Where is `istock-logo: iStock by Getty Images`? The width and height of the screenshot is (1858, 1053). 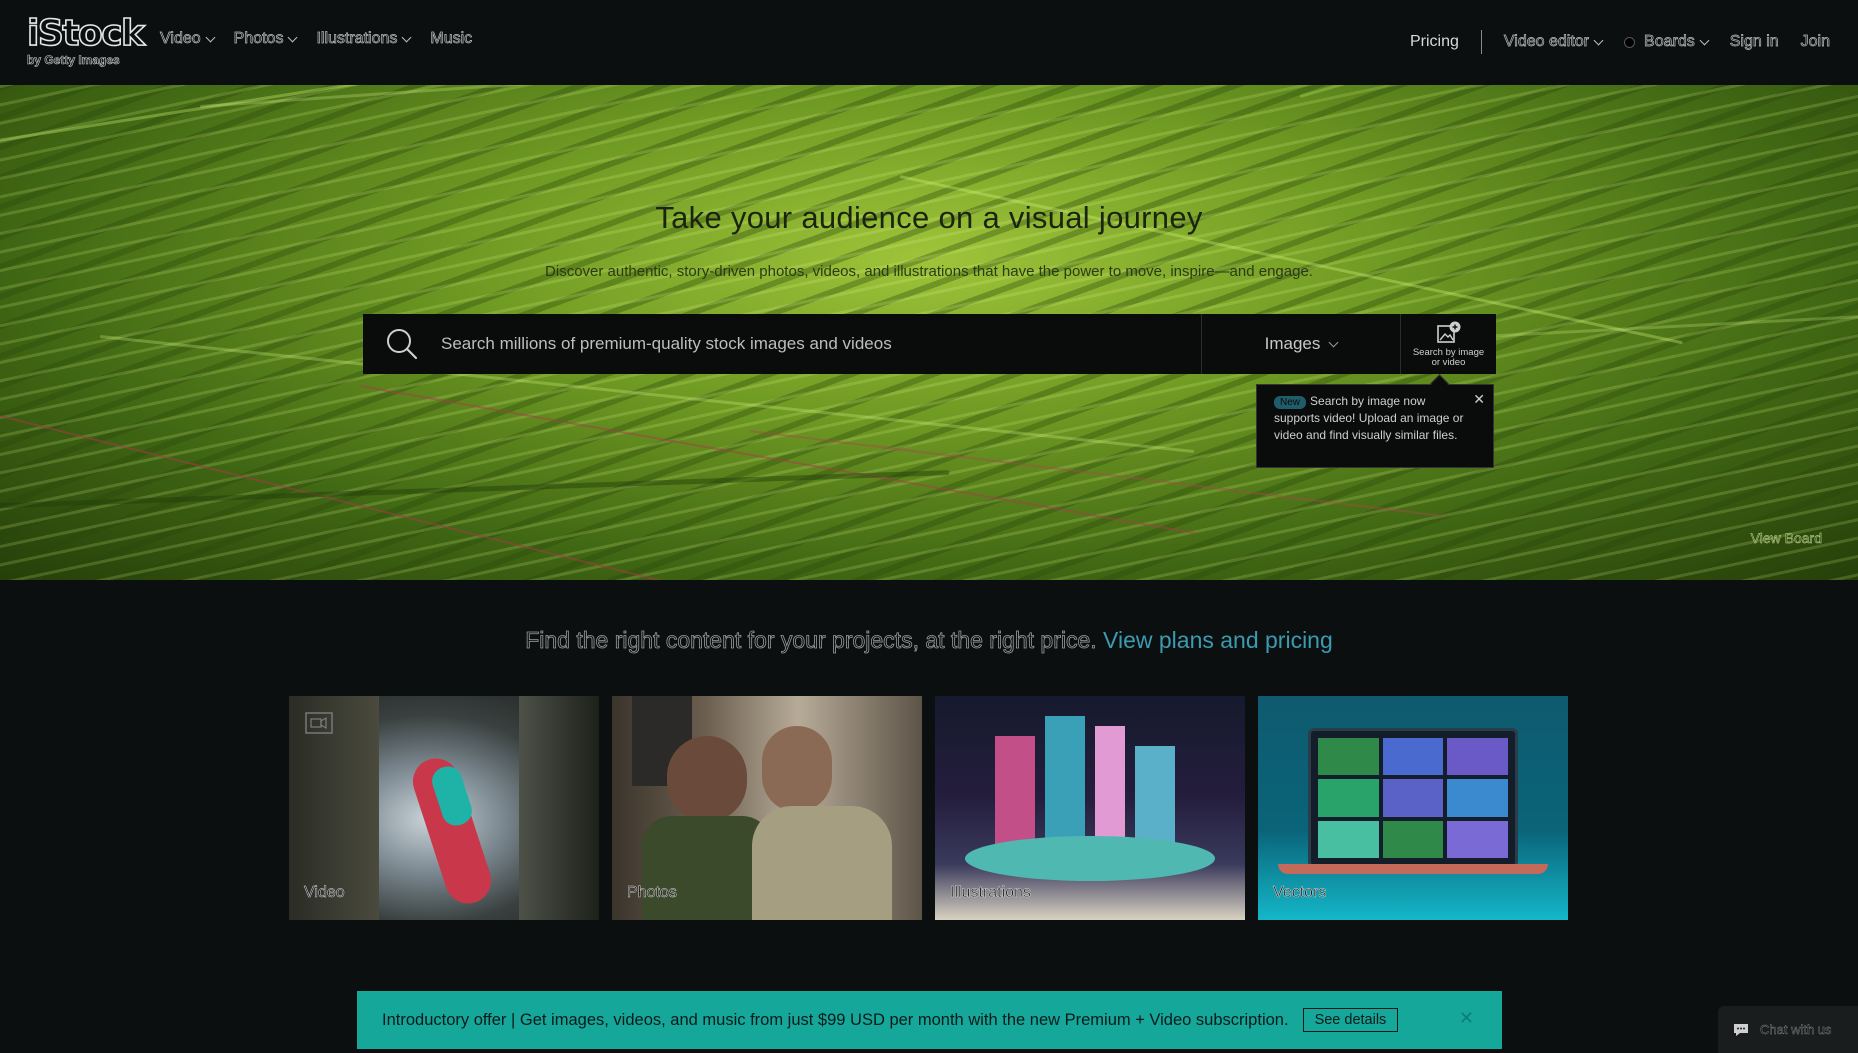
istock-logo: iStock by Getty Images is located at coordinates (86, 41).